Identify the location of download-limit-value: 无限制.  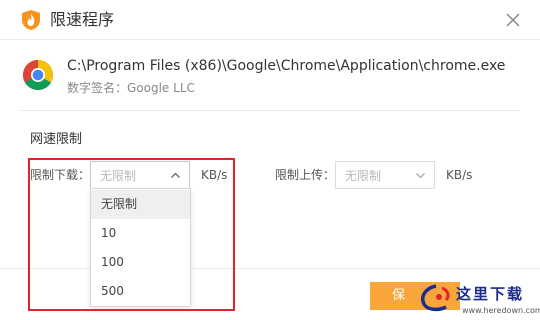
(118, 176).